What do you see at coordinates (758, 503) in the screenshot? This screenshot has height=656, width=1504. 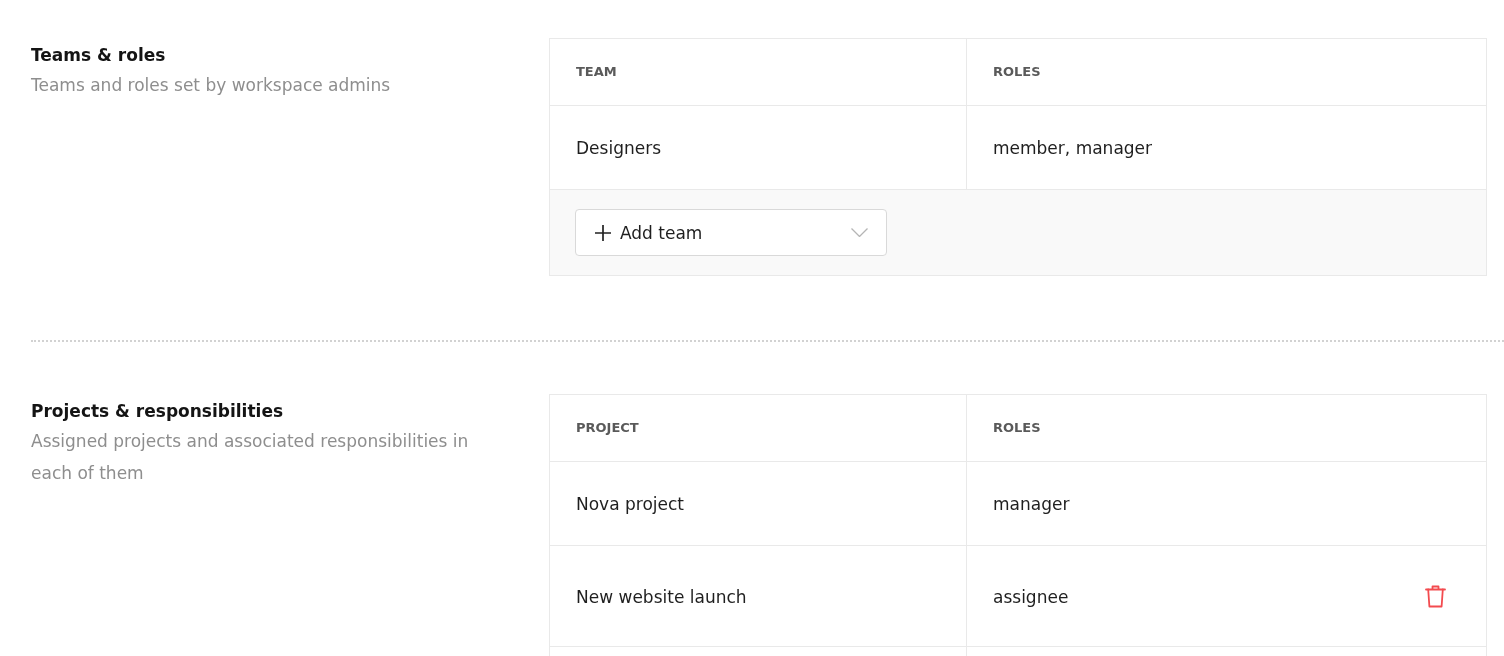 I see `table-cell: Nova project` at bounding box center [758, 503].